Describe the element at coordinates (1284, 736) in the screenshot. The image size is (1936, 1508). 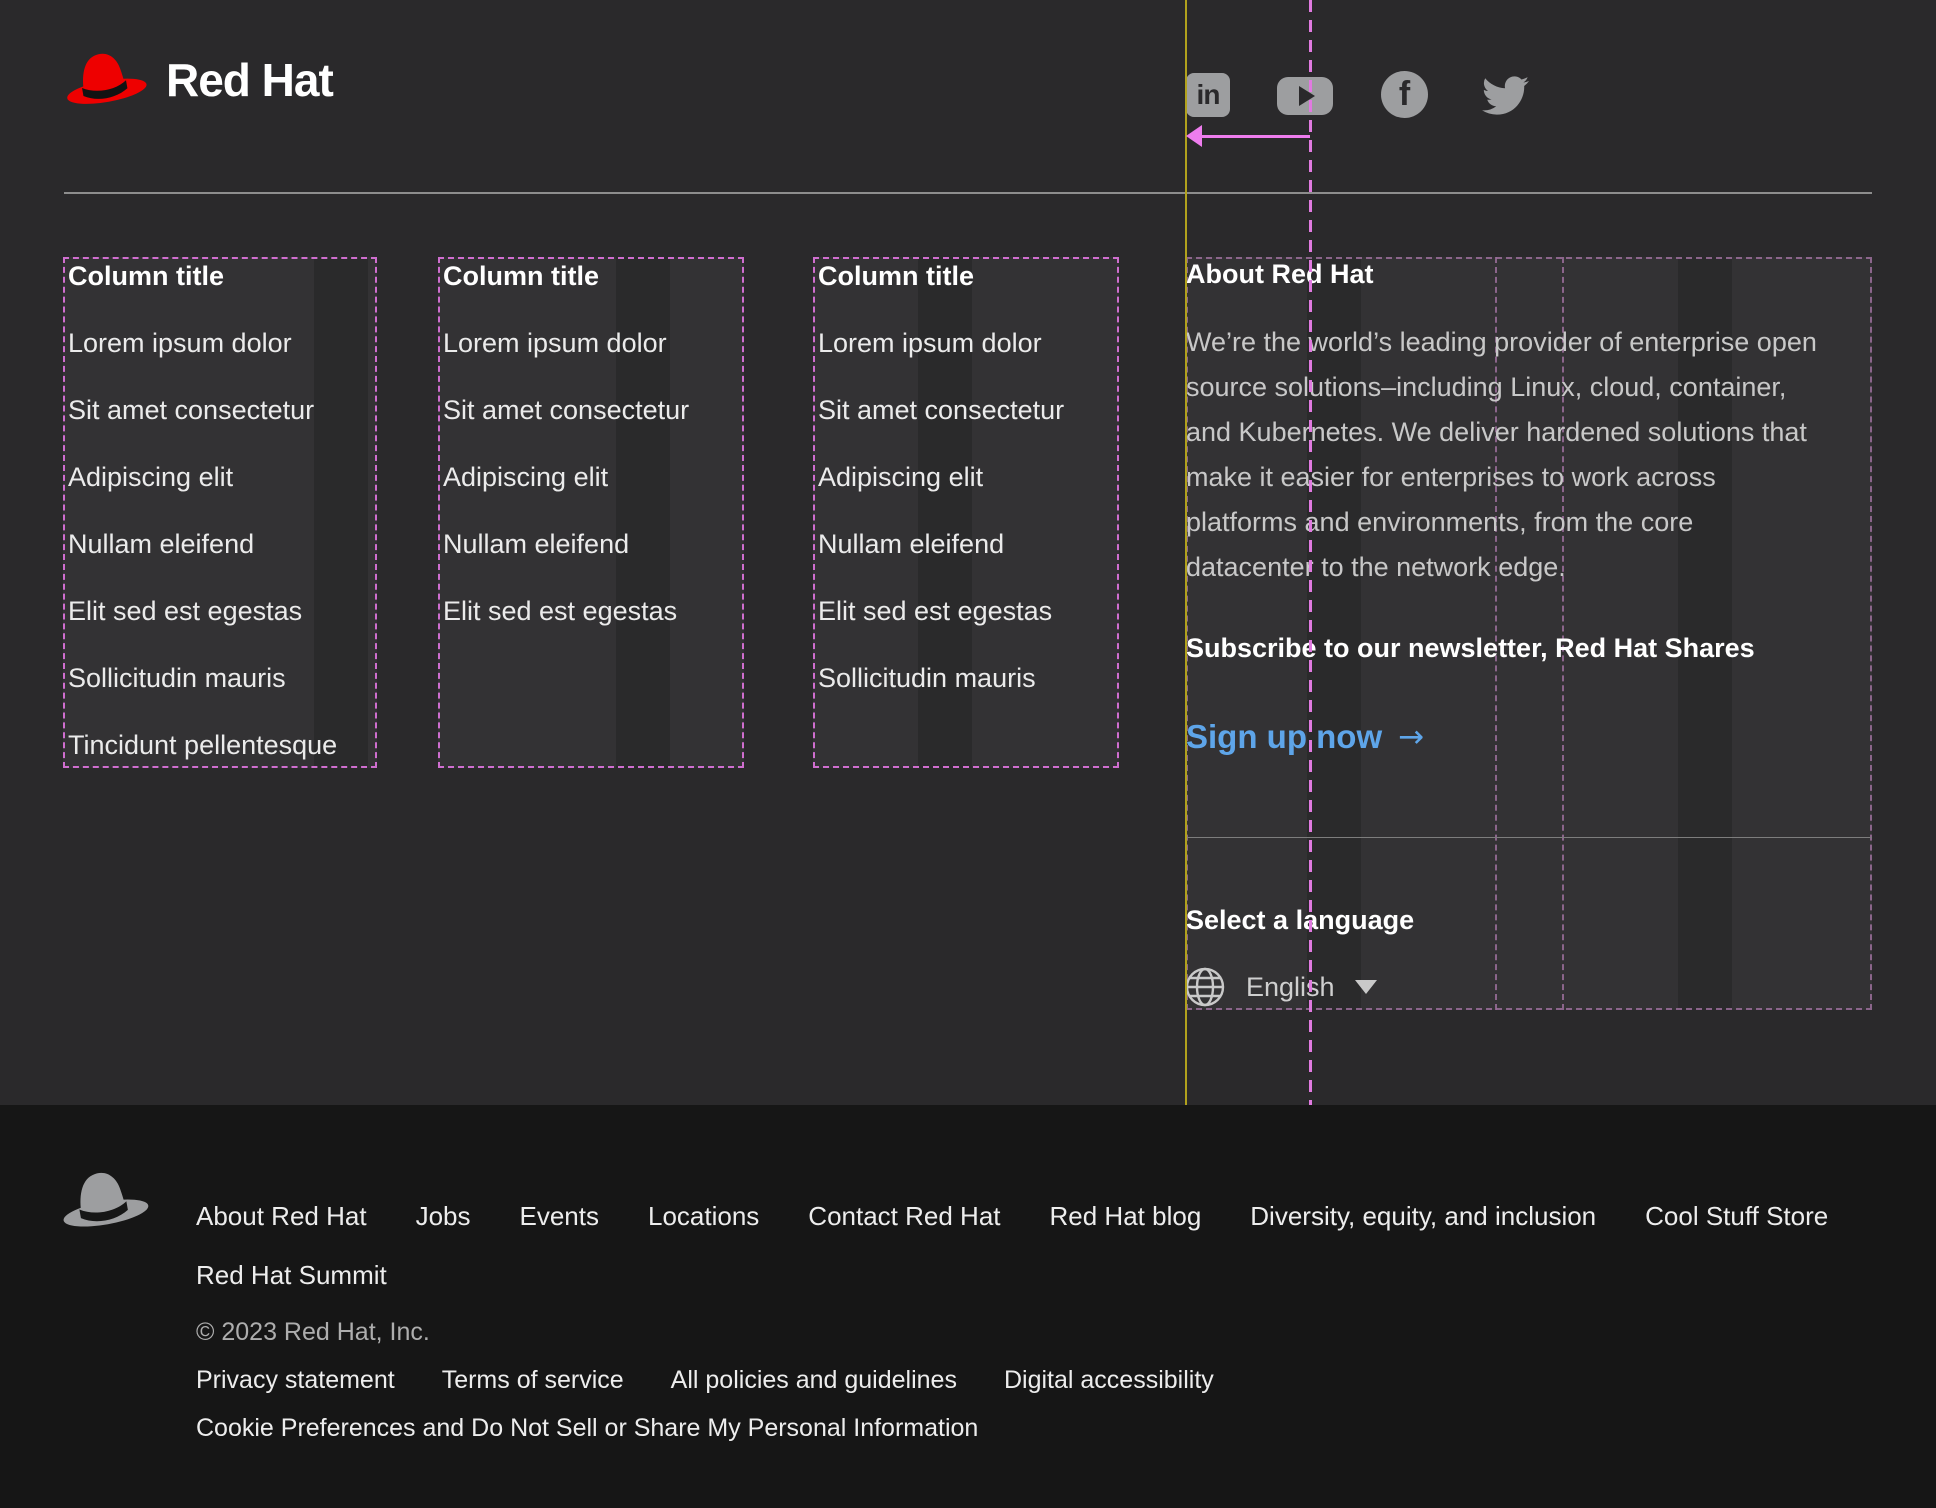
I see `sign-up-label: Sign up now` at that location.